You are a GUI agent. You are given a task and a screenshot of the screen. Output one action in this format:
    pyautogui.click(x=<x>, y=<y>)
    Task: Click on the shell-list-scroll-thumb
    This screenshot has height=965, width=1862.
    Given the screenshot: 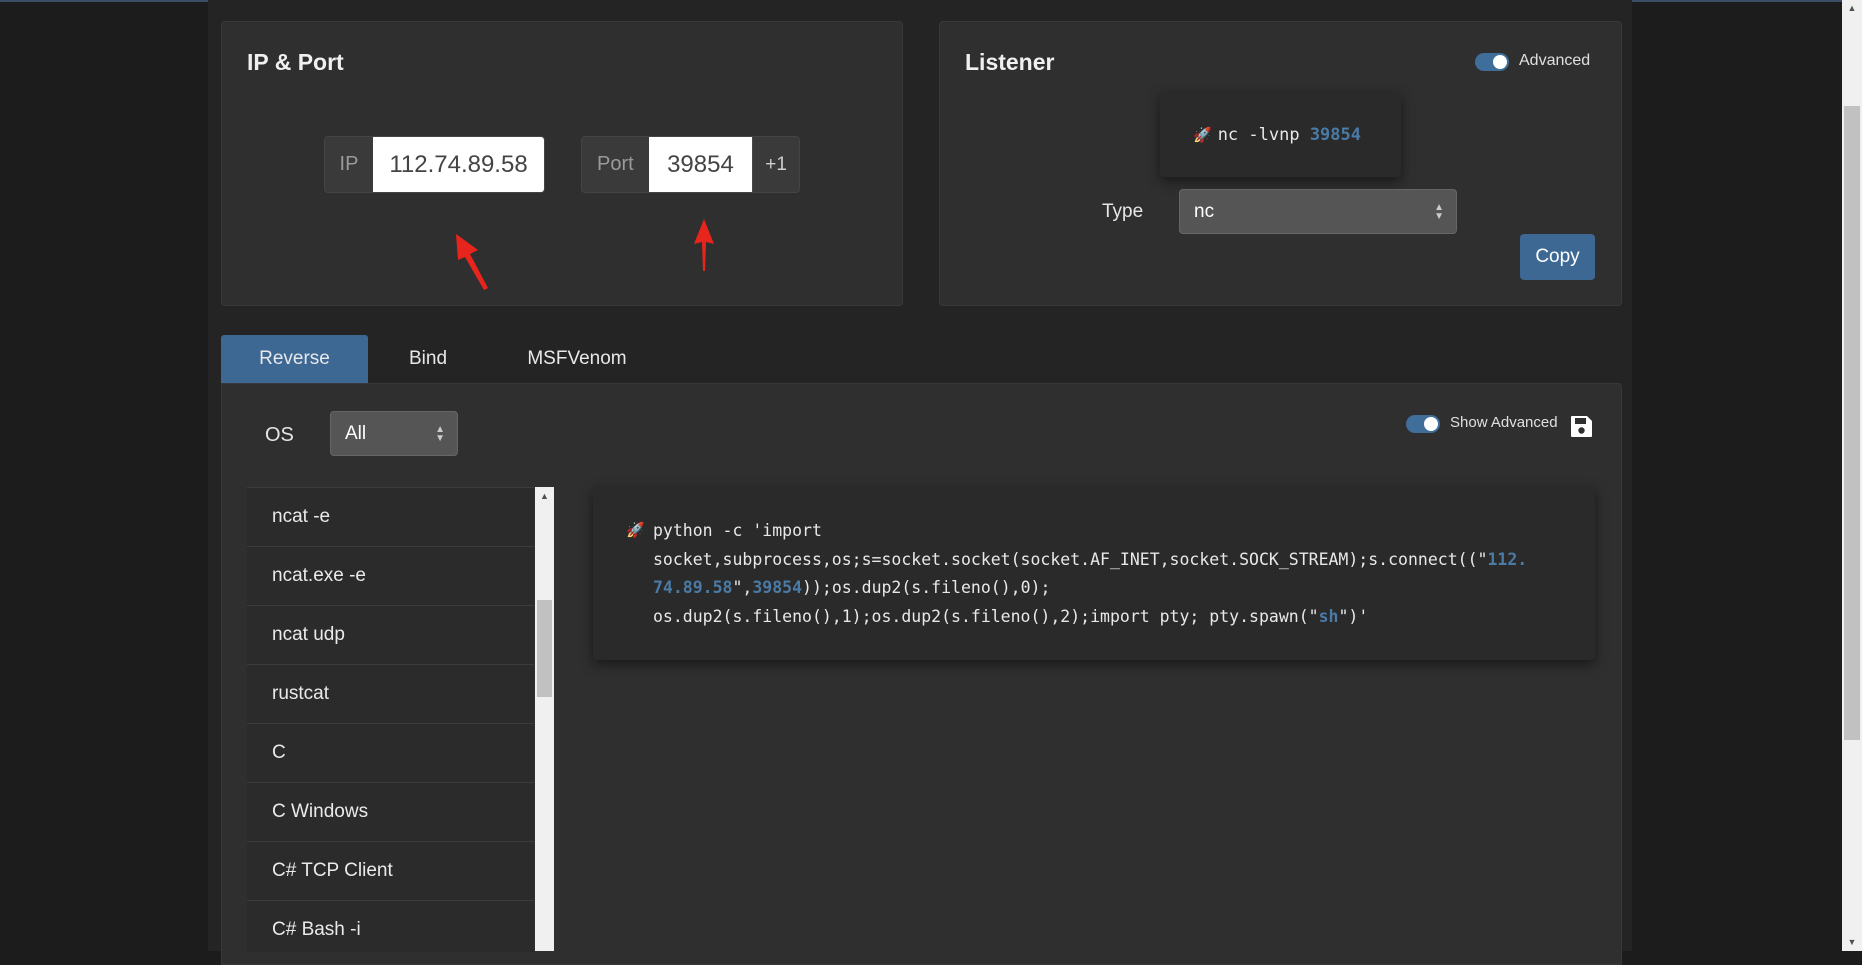 What is the action you would take?
    pyautogui.click(x=544, y=648)
    